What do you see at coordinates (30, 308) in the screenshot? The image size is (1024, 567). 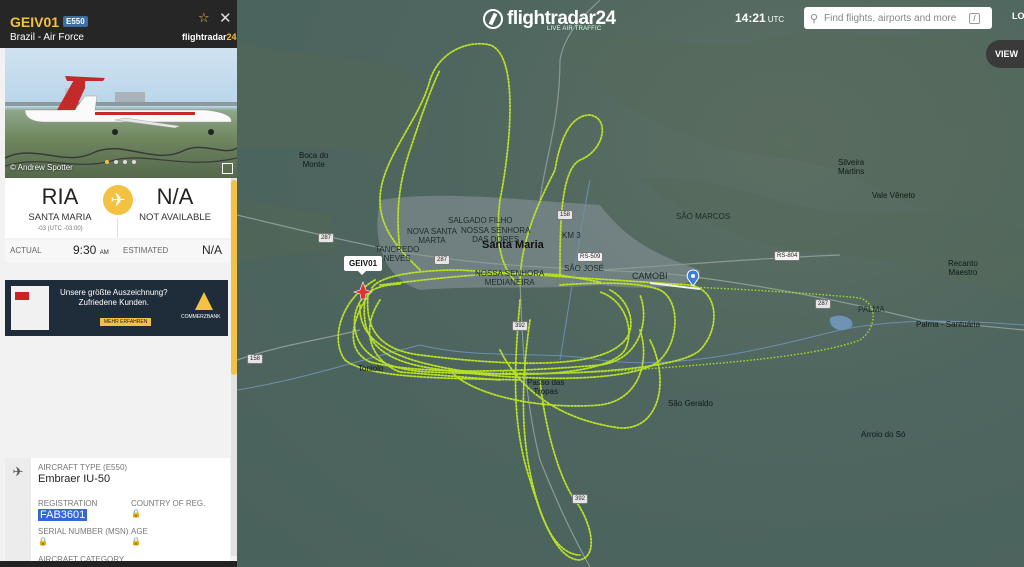 I see `ad-card-image` at bounding box center [30, 308].